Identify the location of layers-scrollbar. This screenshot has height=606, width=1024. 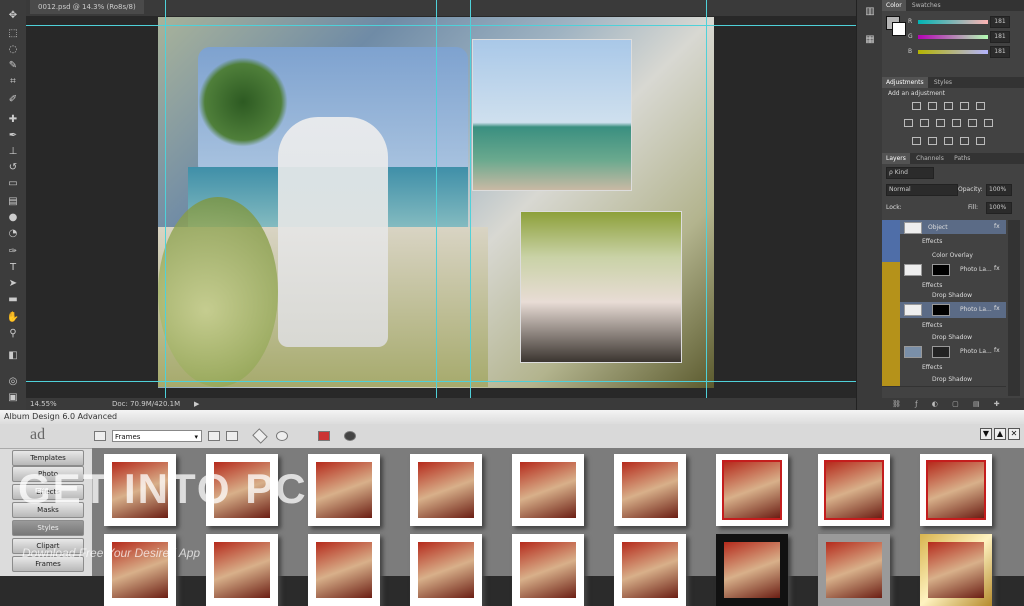
(1014, 308).